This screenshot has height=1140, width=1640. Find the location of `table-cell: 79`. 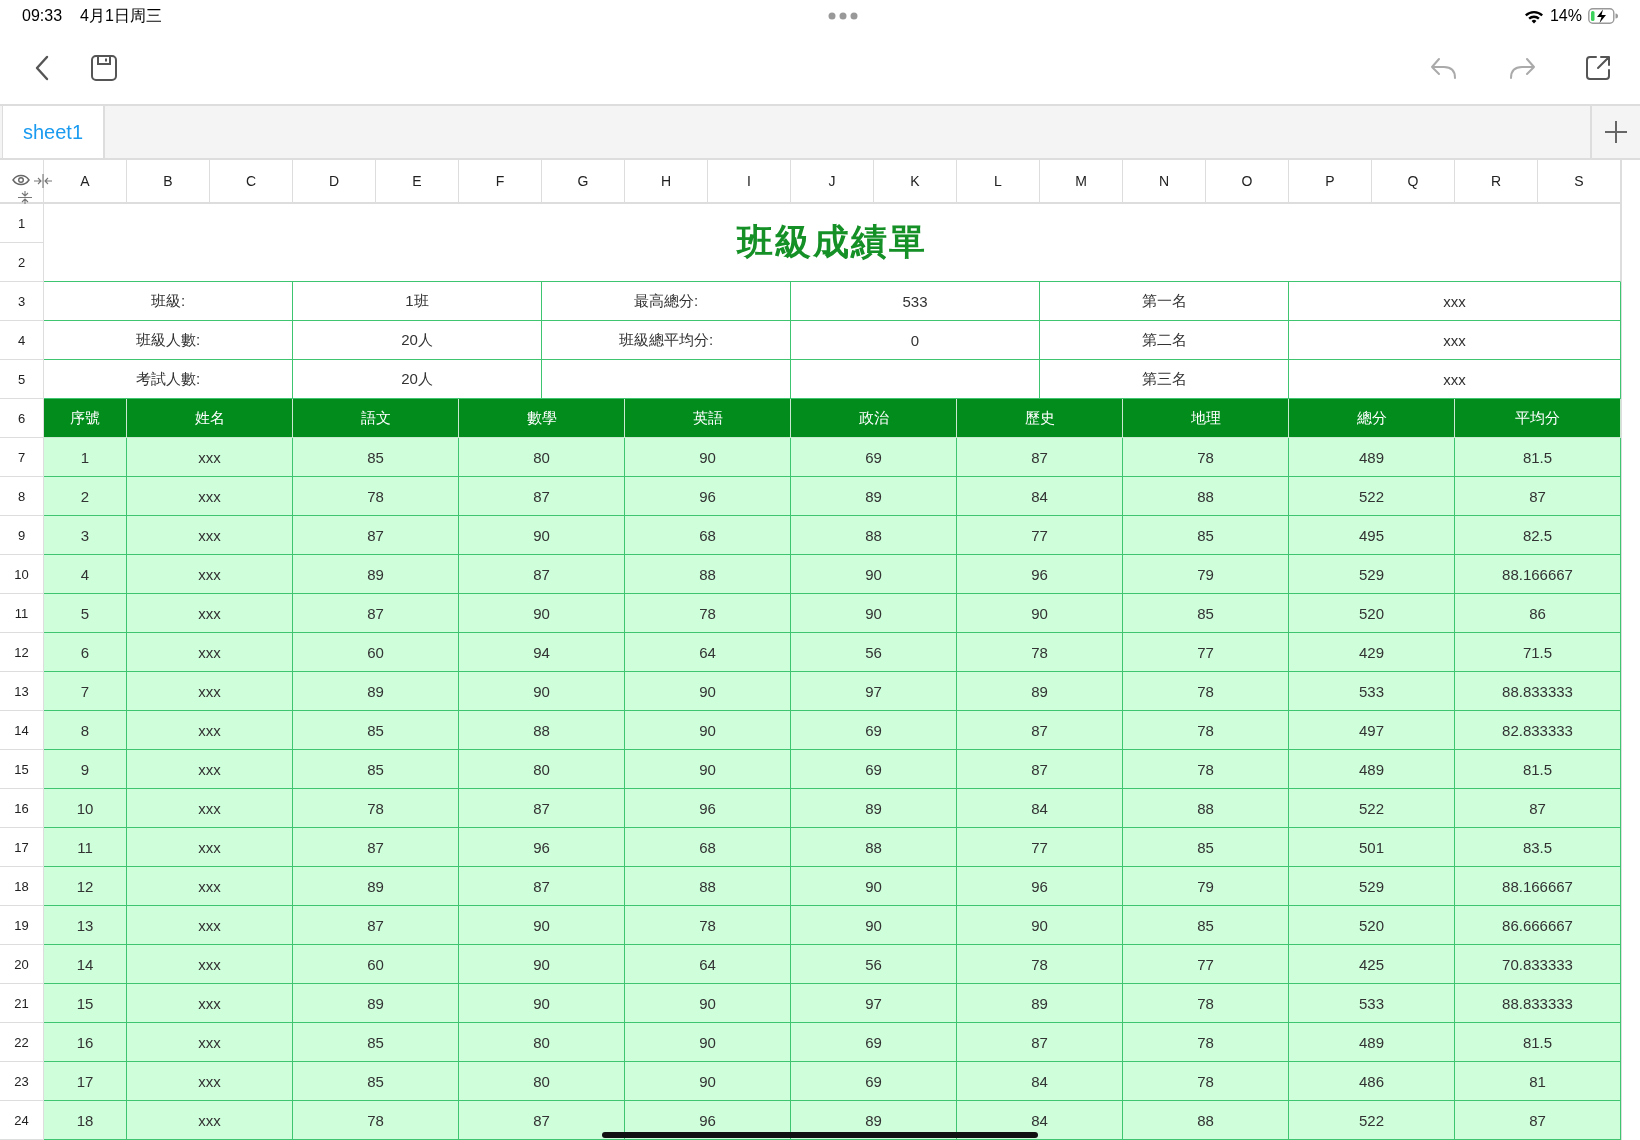

table-cell: 79 is located at coordinates (1206, 886).